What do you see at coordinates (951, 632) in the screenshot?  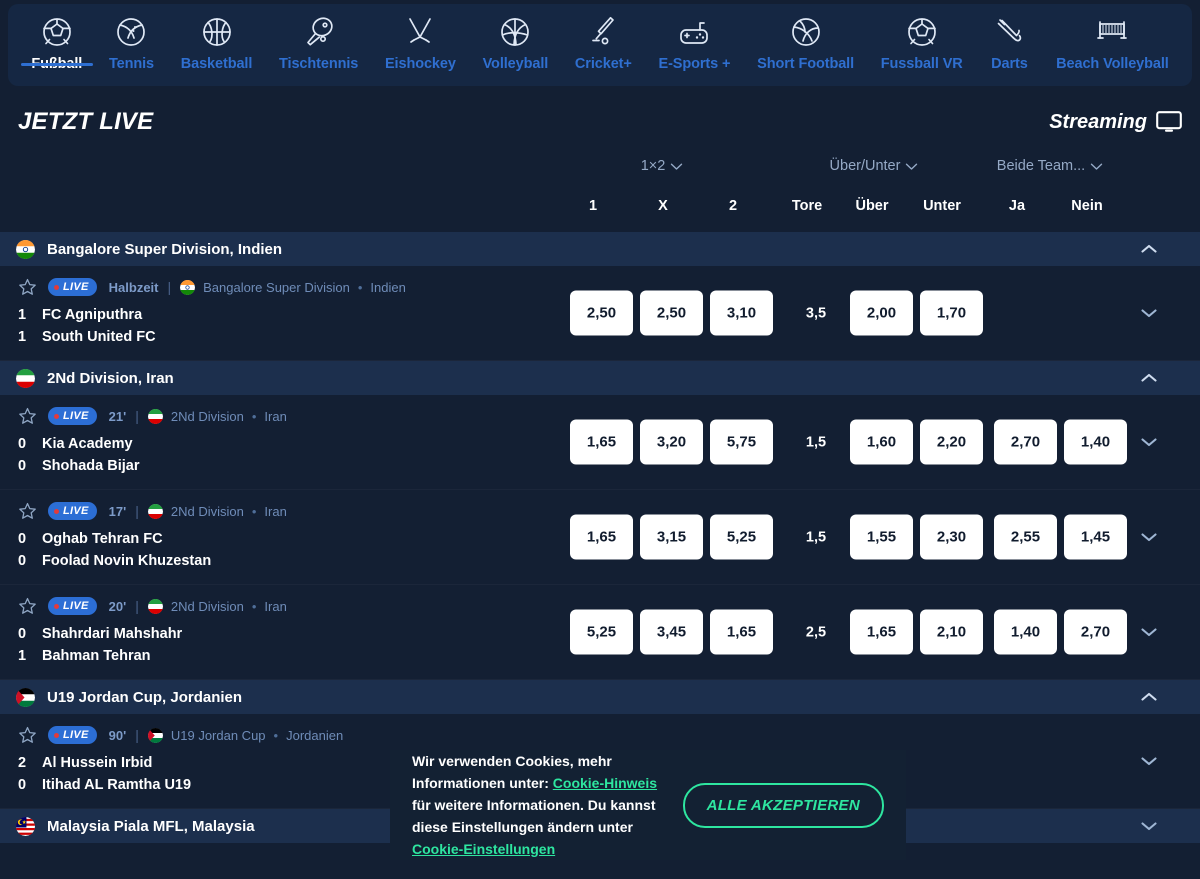 I see `odd-button-overunder-2: 2,10` at bounding box center [951, 632].